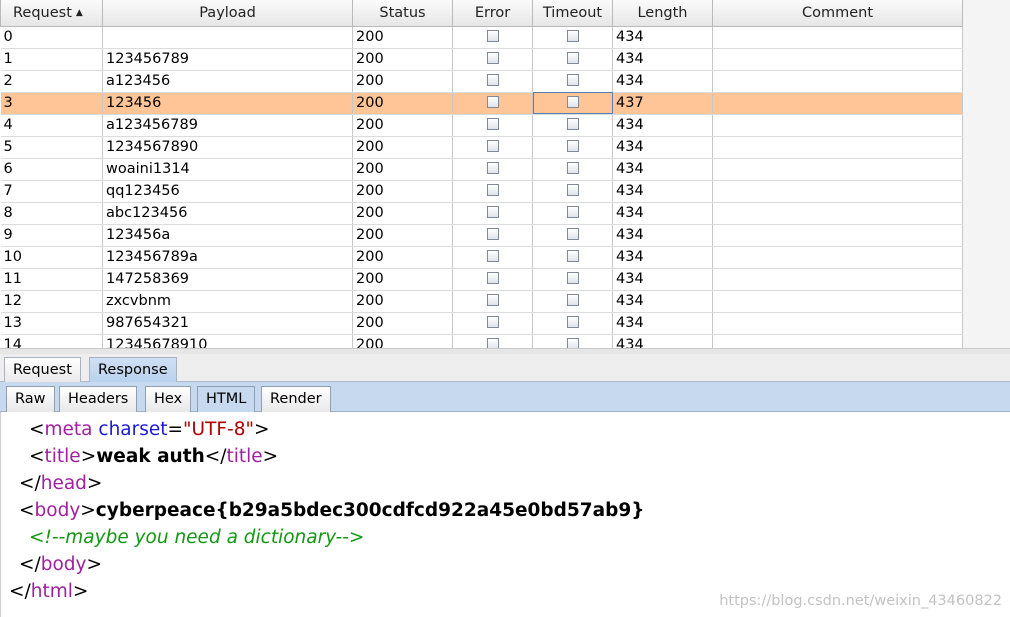 The image size is (1010, 617). What do you see at coordinates (51, 81) in the screenshot?
I see `cell-request: 2` at bounding box center [51, 81].